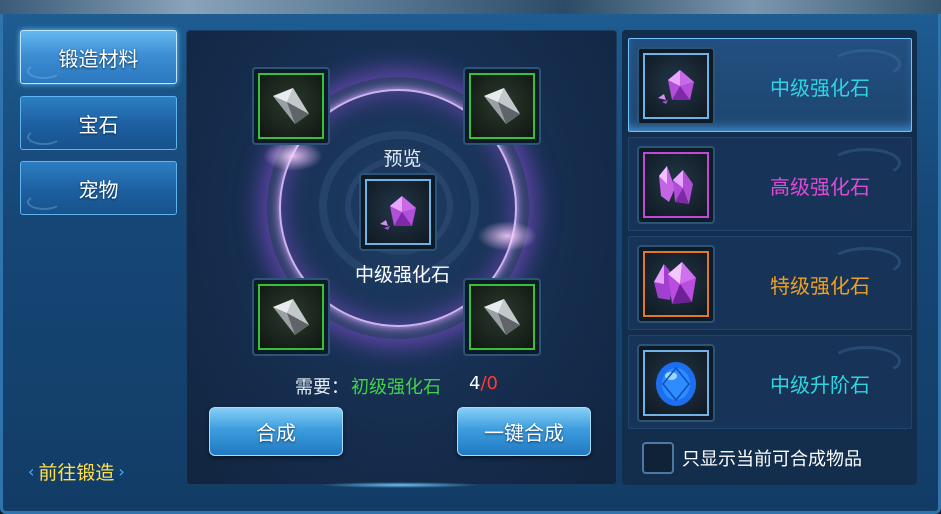 This screenshot has height=514, width=941. What do you see at coordinates (772, 459) in the screenshot?
I see `filter-label: 只显示当前可合成物品` at bounding box center [772, 459].